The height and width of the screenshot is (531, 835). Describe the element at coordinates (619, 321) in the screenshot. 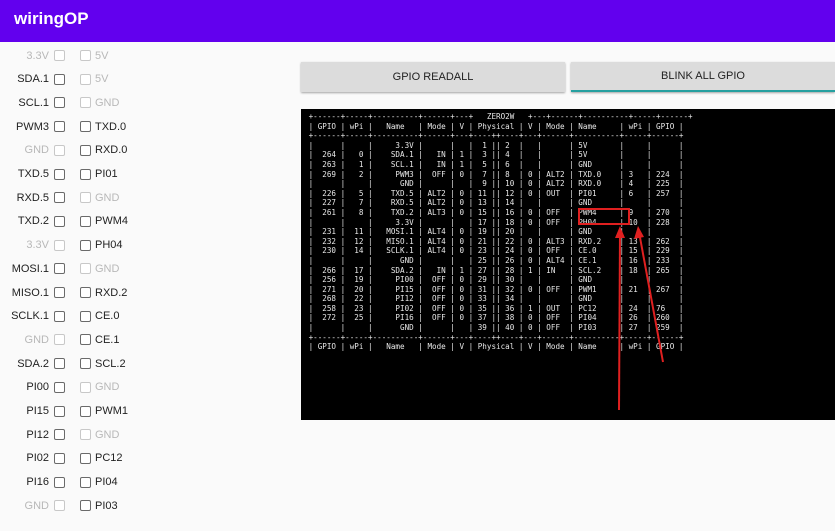

I see `arrow-line-left` at that location.